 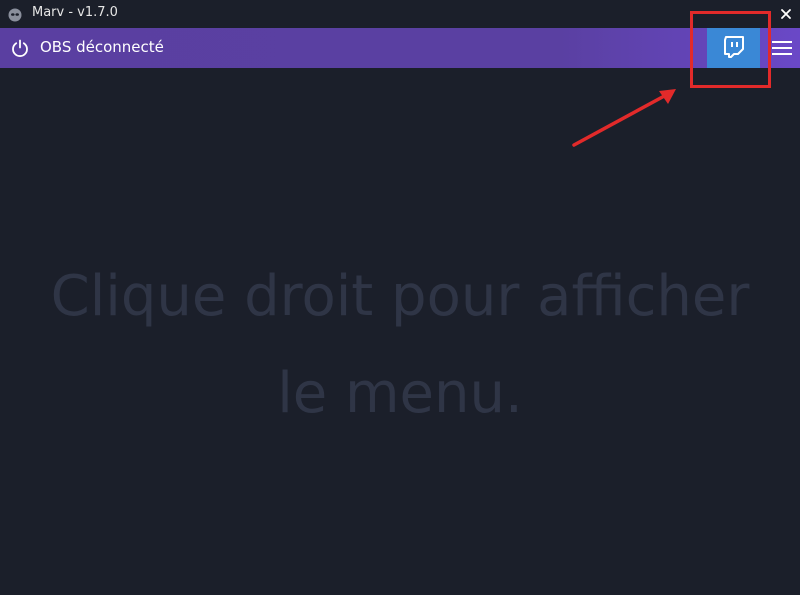 I want to click on hamburger-menu-icon, so click(x=782, y=48).